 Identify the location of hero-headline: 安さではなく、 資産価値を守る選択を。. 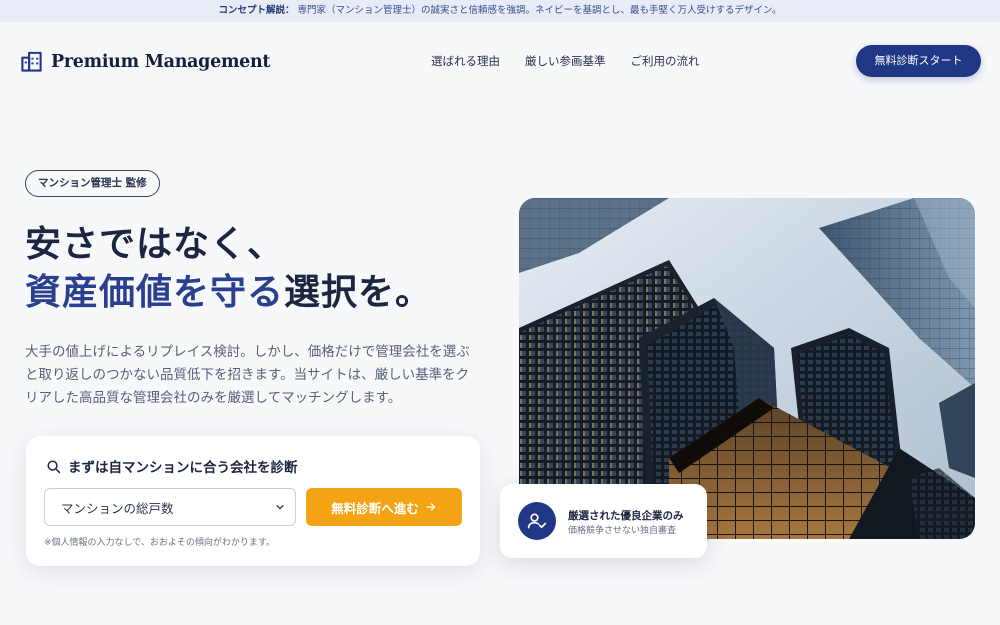
(228, 268).